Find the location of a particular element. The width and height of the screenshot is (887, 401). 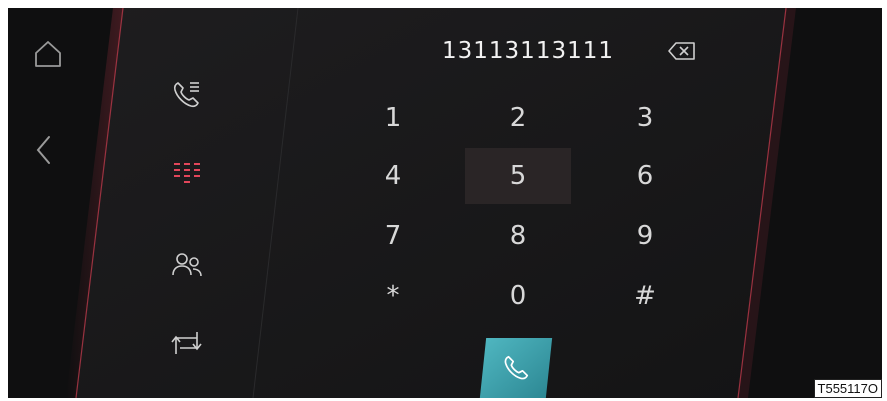

home-icon is located at coordinates (48, 54).